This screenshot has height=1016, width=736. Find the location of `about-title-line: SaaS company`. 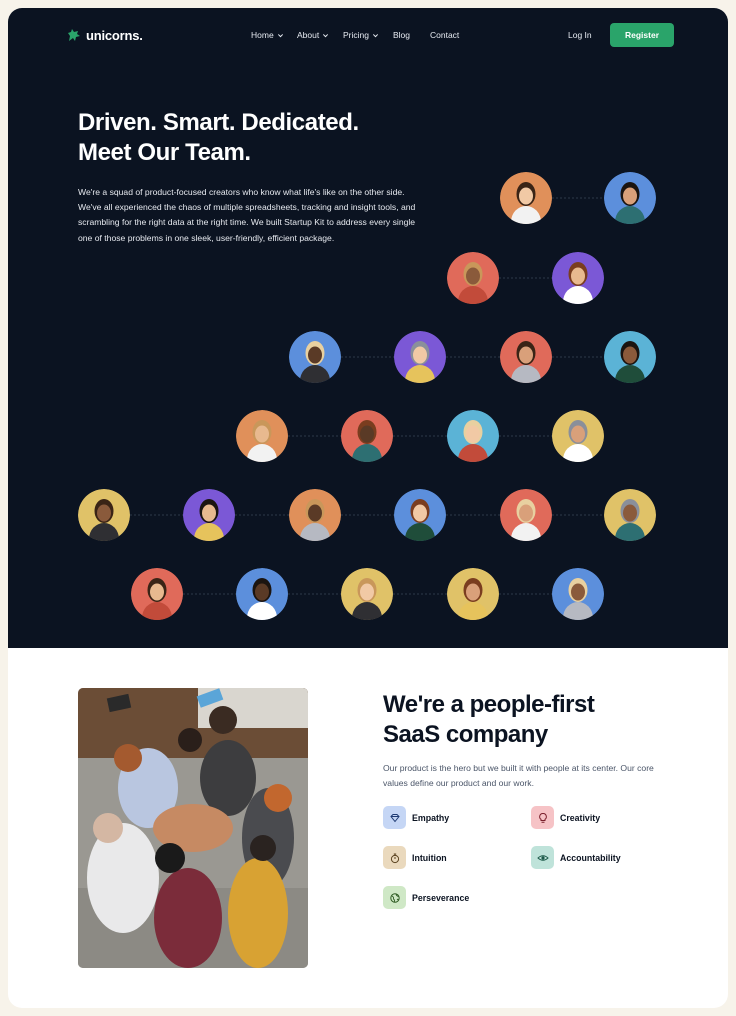

about-title-line: SaaS company is located at coordinates (465, 734).